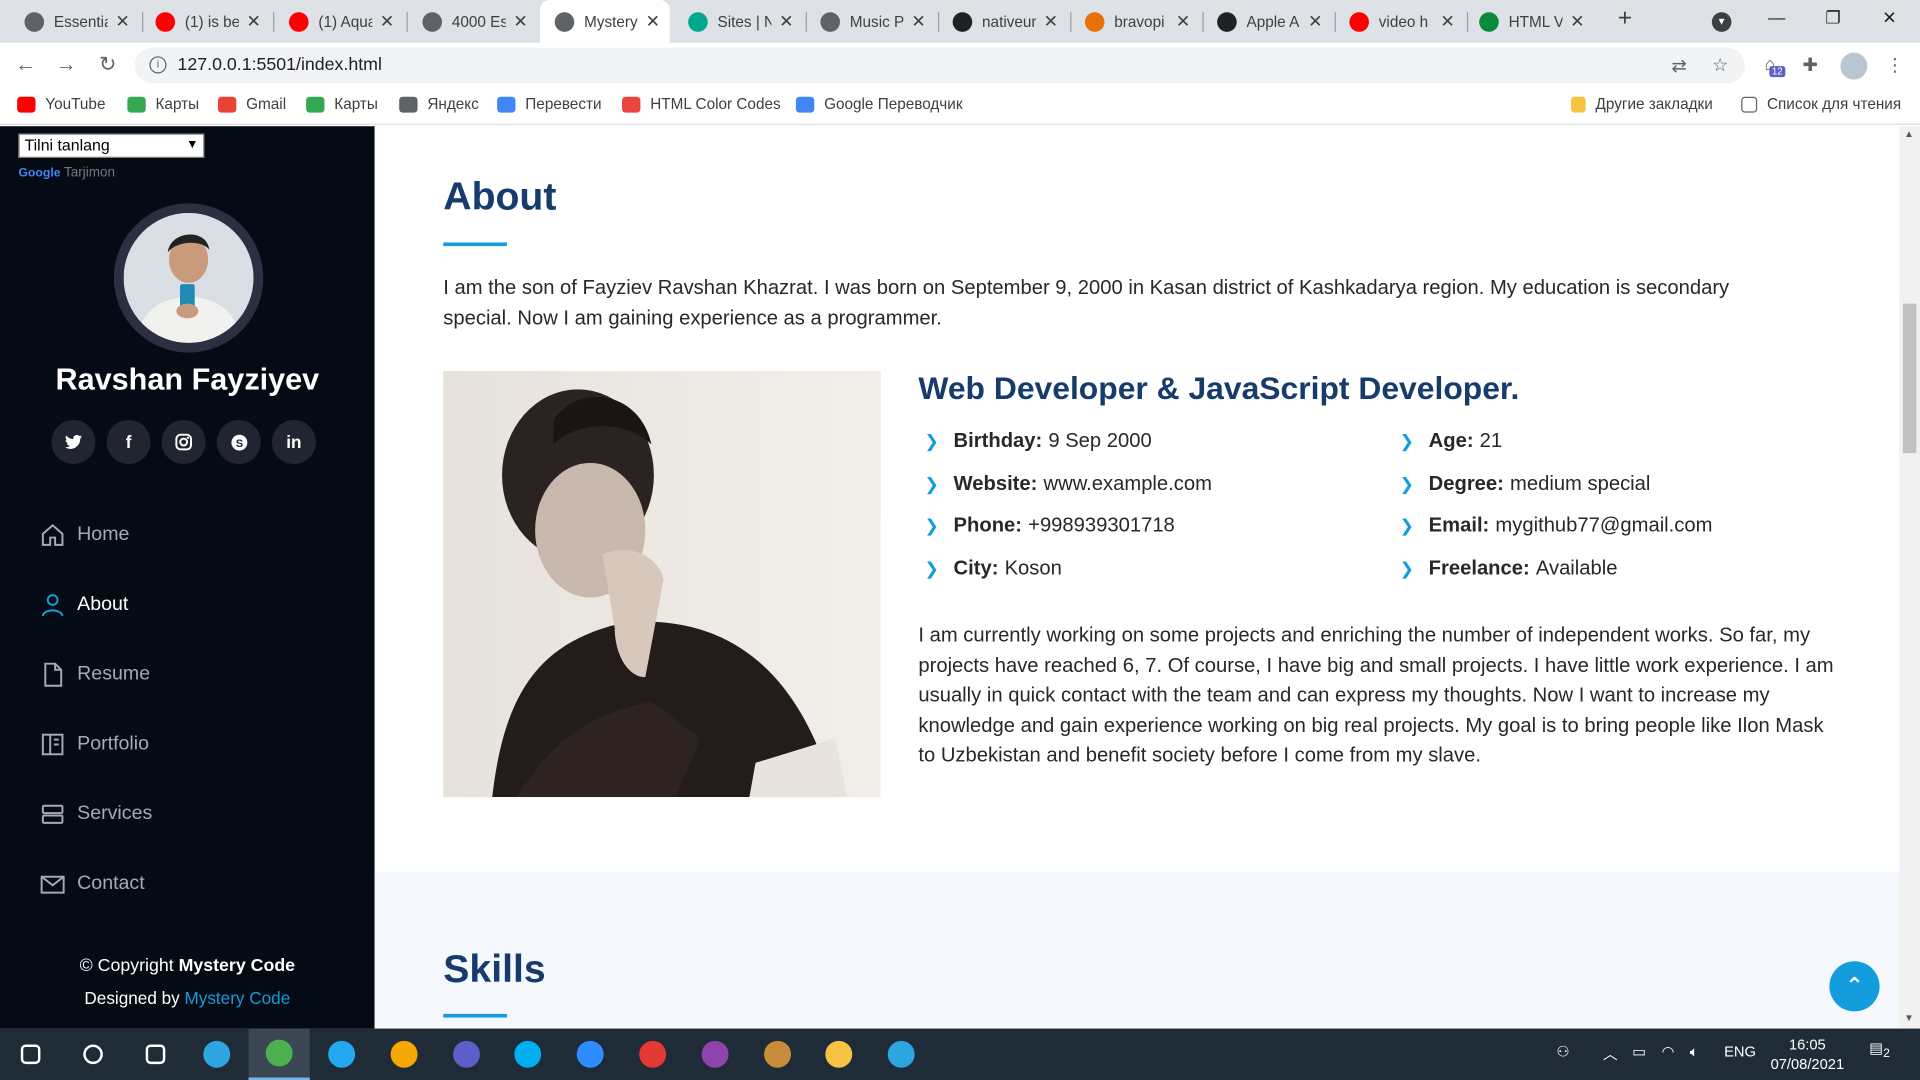 Image resolution: width=1920 pixels, height=1080 pixels. What do you see at coordinates (549, 104) in the screenshot?
I see `bookmark-item: Перевести` at bounding box center [549, 104].